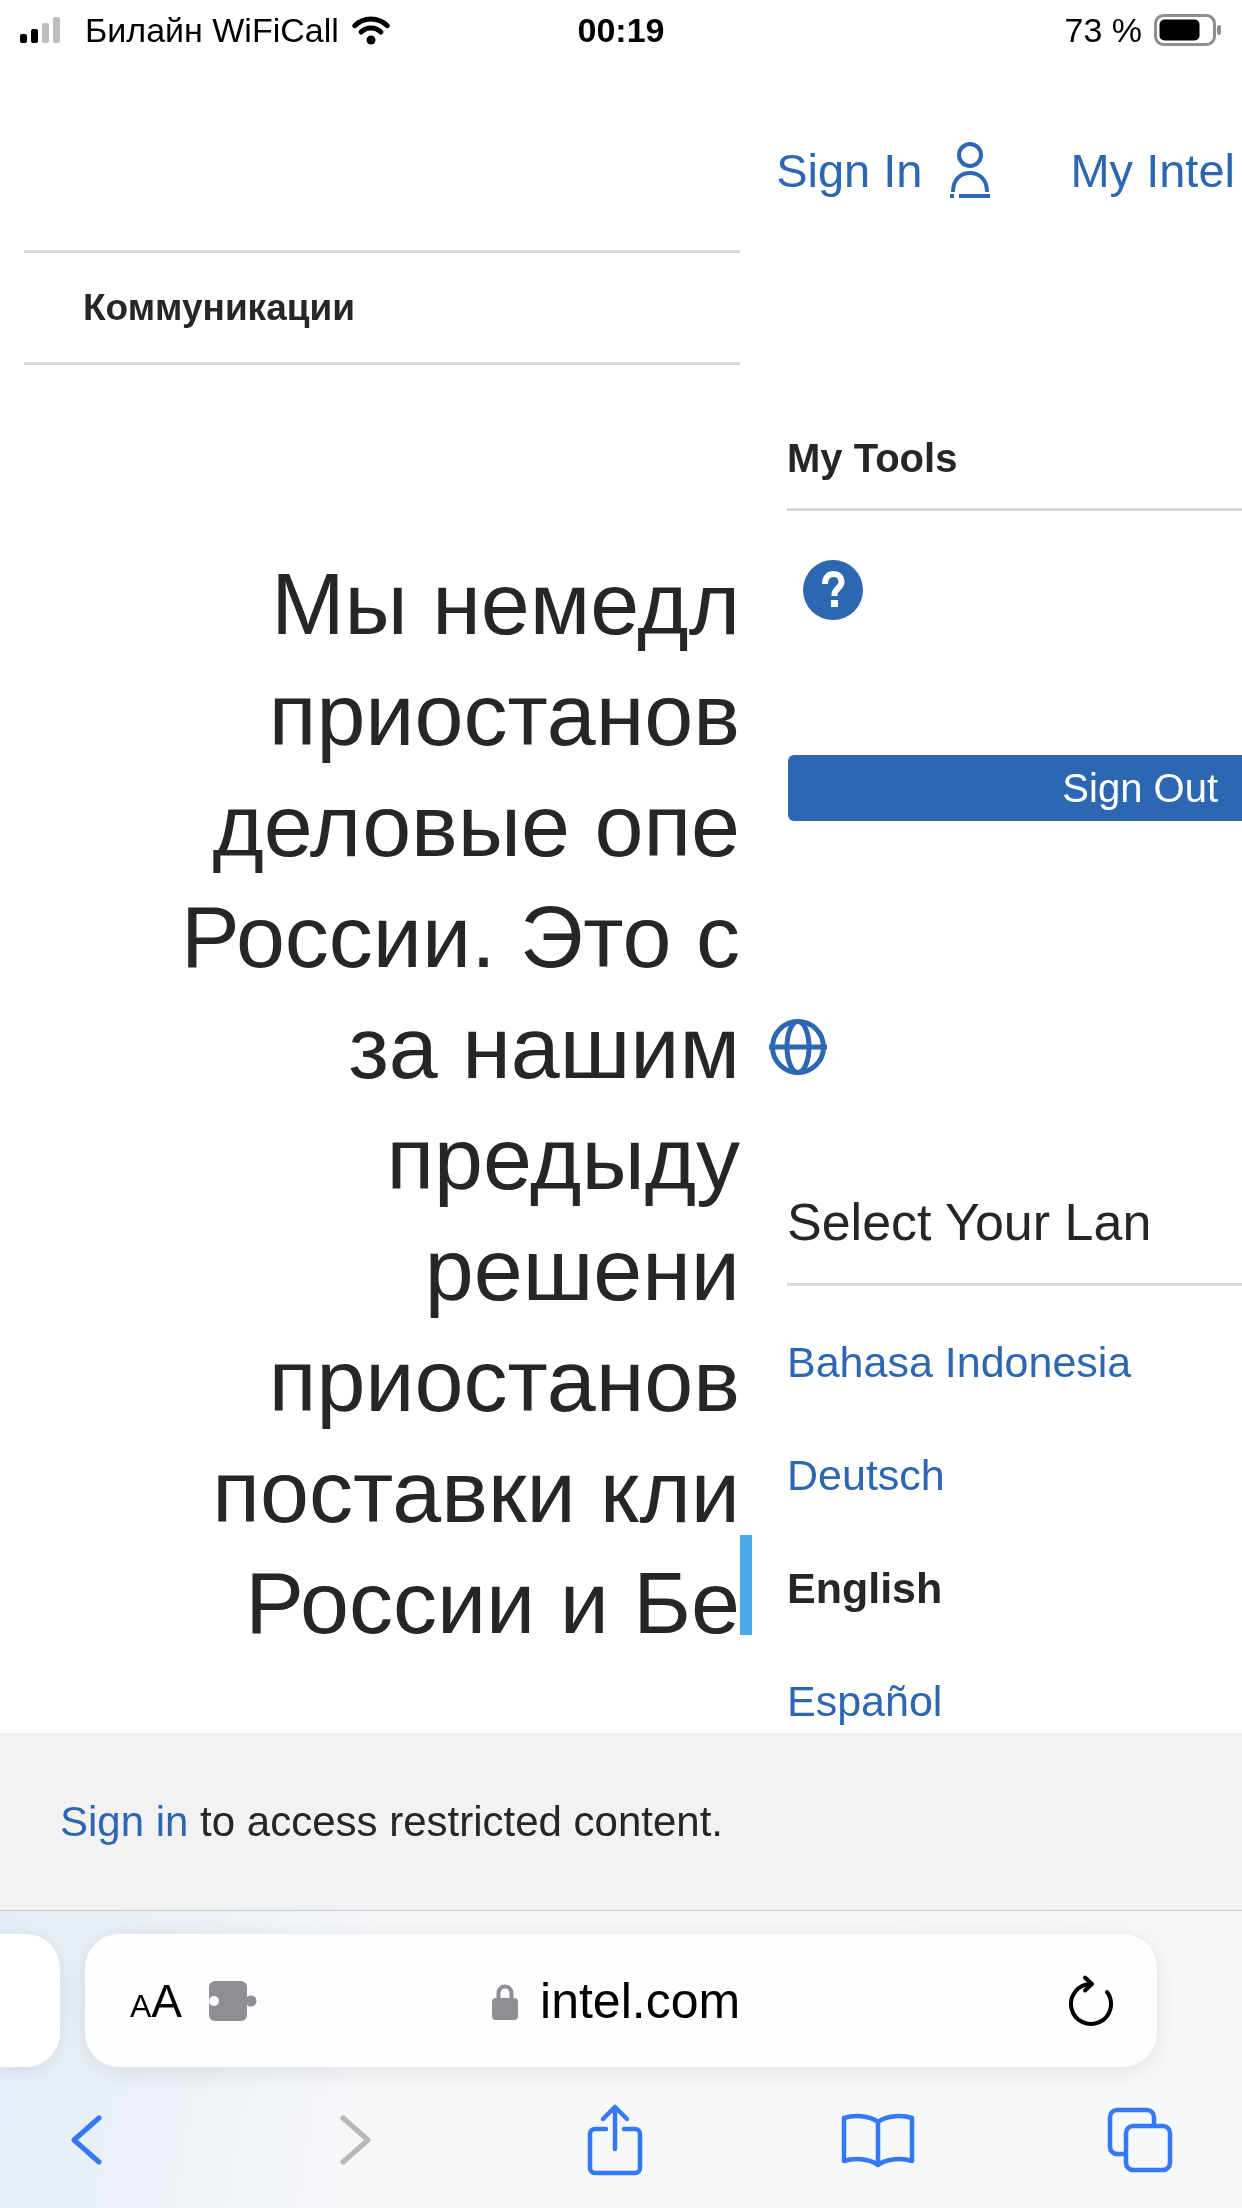 The width and height of the screenshot is (1242, 2208). What do you see at coordinates (391, 1821) in the screenshot?
I see `notice-text: Sign in to access restricted content.` at bounding box center [391, 1821].